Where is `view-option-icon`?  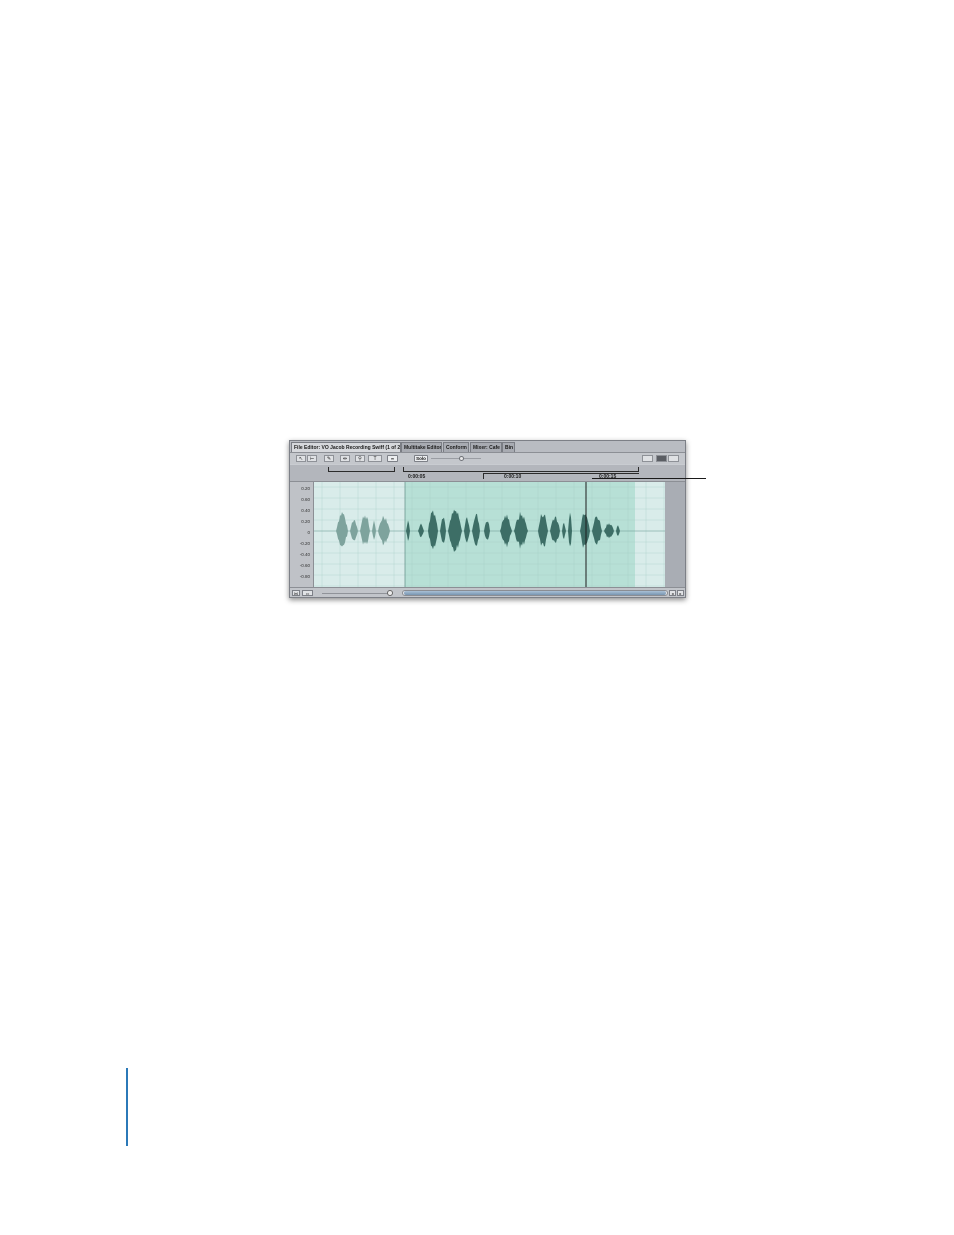 view-option-icon is located at coordinates (647, 458).